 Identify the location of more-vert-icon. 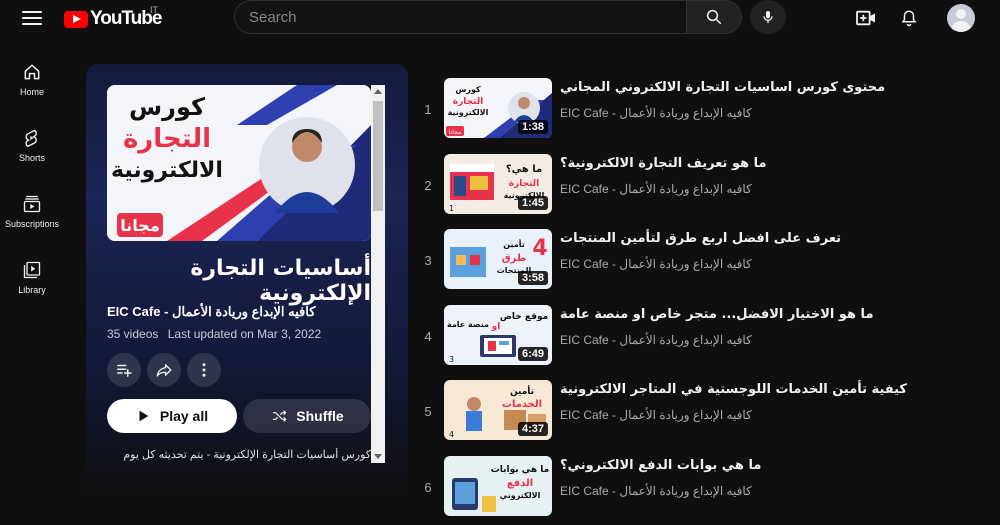
(204, 370).